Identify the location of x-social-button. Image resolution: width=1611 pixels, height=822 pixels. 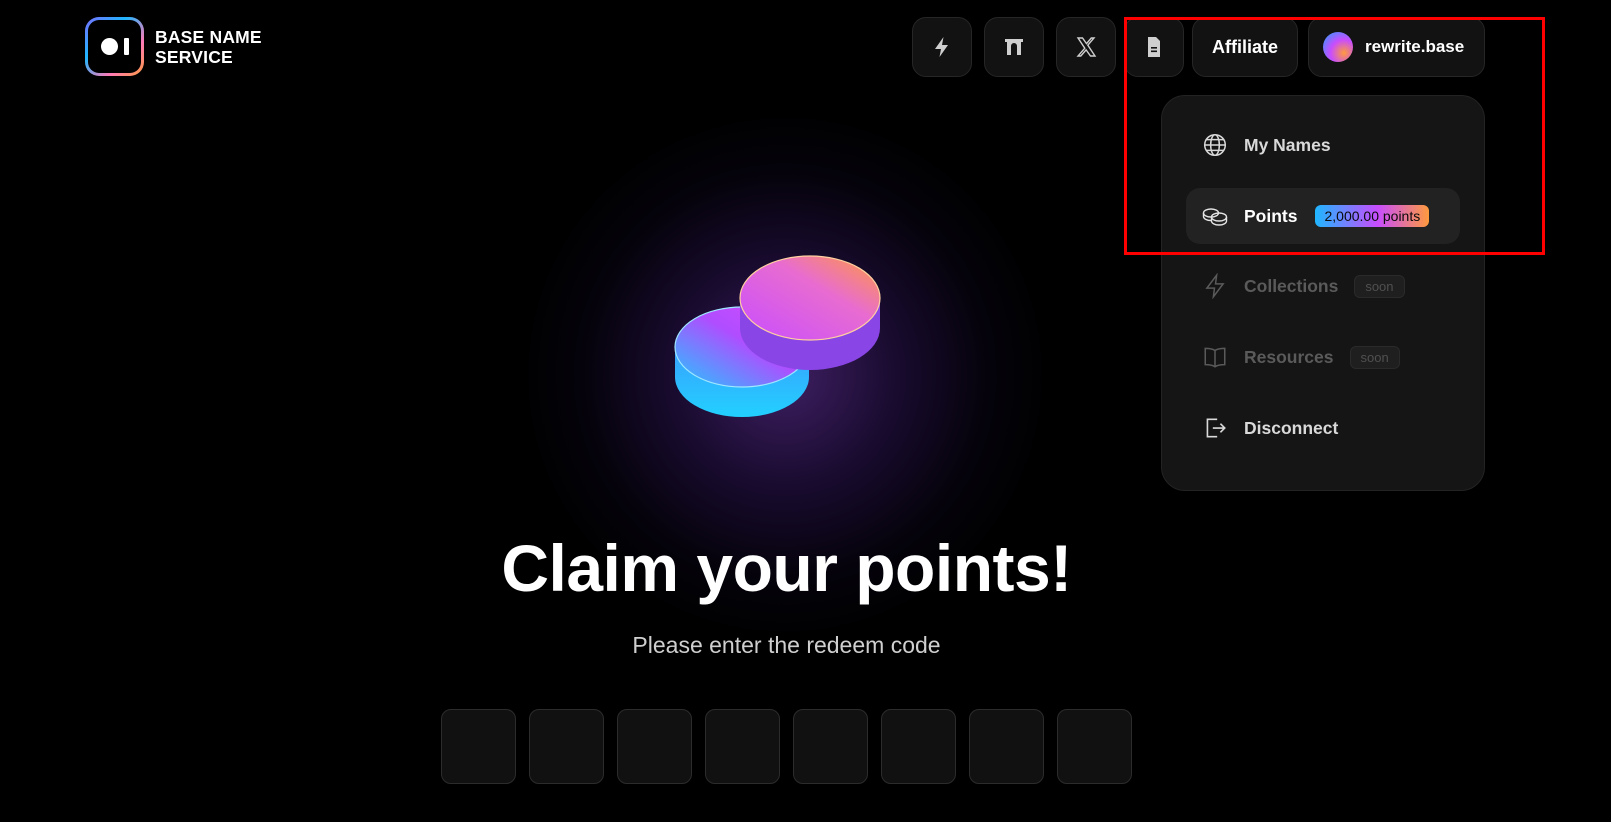
(1086, 47).